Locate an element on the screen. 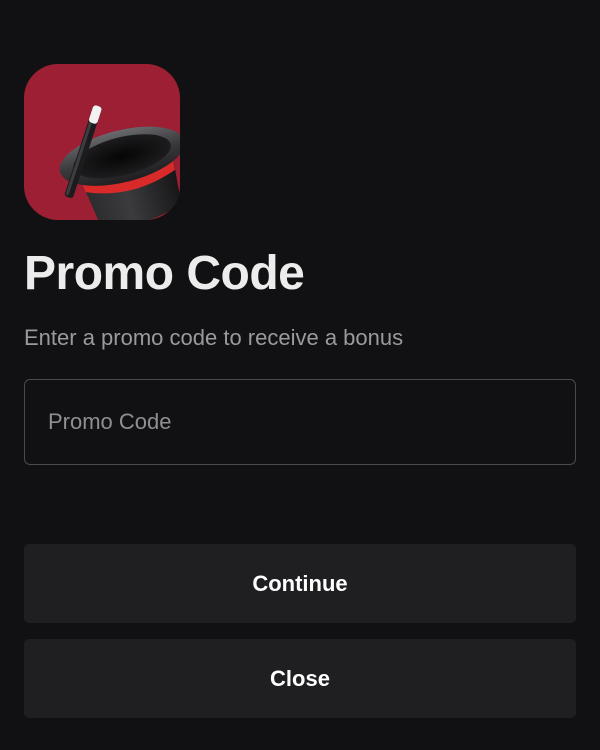 Image resolution: width=600 pixels, height=750 pixels. app-icon is located at coordinates (102, 142).